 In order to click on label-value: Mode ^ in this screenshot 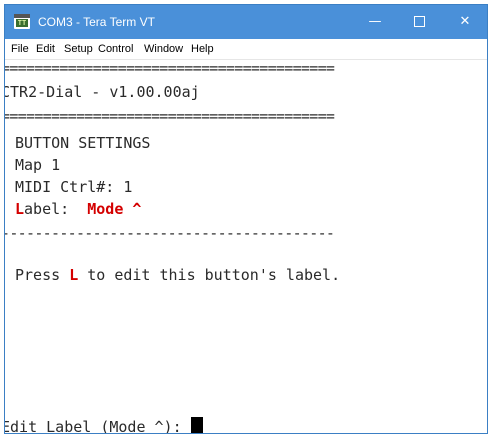, I will do `click(114, 209)`.